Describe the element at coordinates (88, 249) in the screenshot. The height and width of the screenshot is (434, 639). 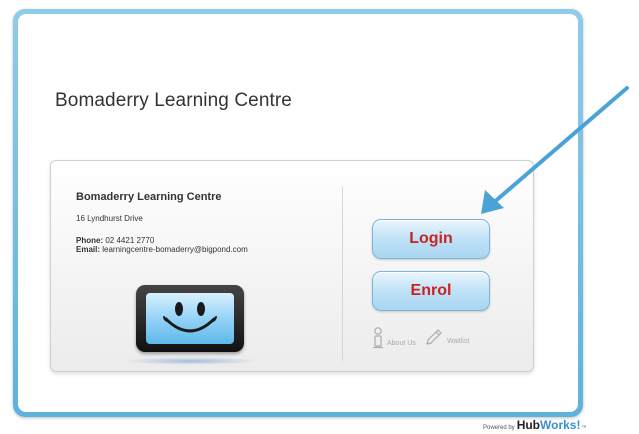
I see `email-label: Email:` at that location.